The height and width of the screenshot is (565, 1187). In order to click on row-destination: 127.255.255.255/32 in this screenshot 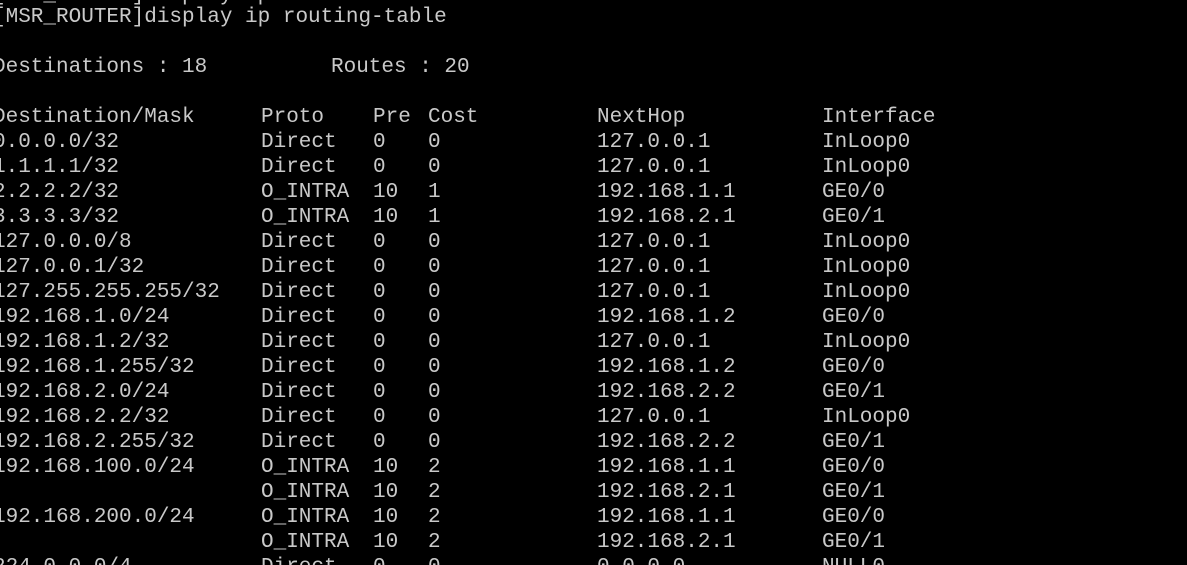, I will do `click(110, 292)`.